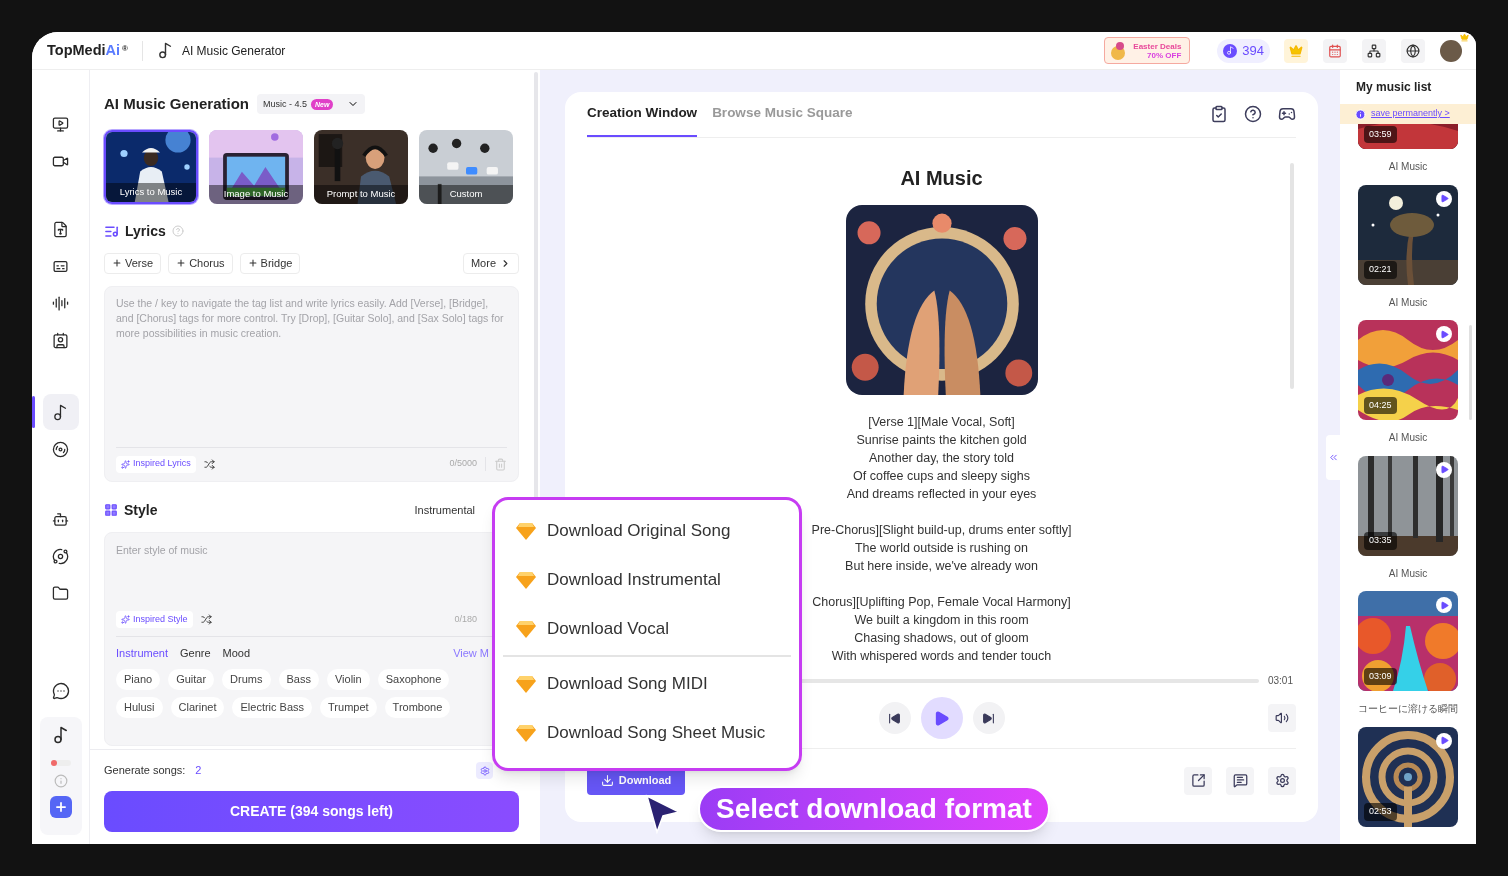 This screenshot has height=876, width=1508. I want to click on add-button, so click(60, 807).